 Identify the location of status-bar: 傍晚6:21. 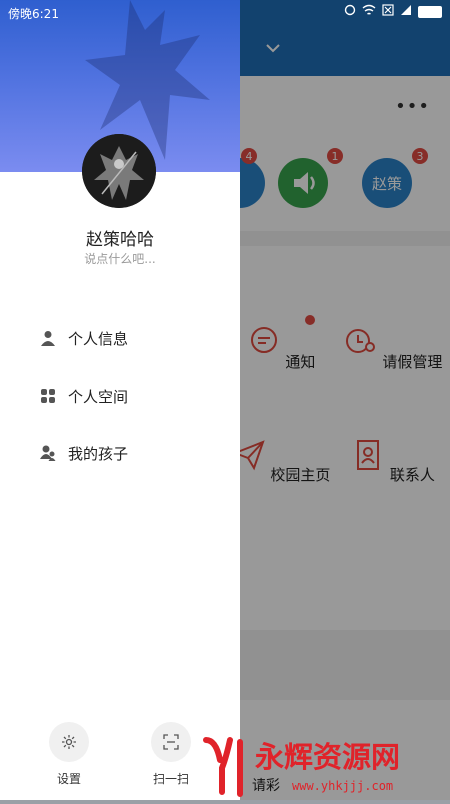
(225, 12).